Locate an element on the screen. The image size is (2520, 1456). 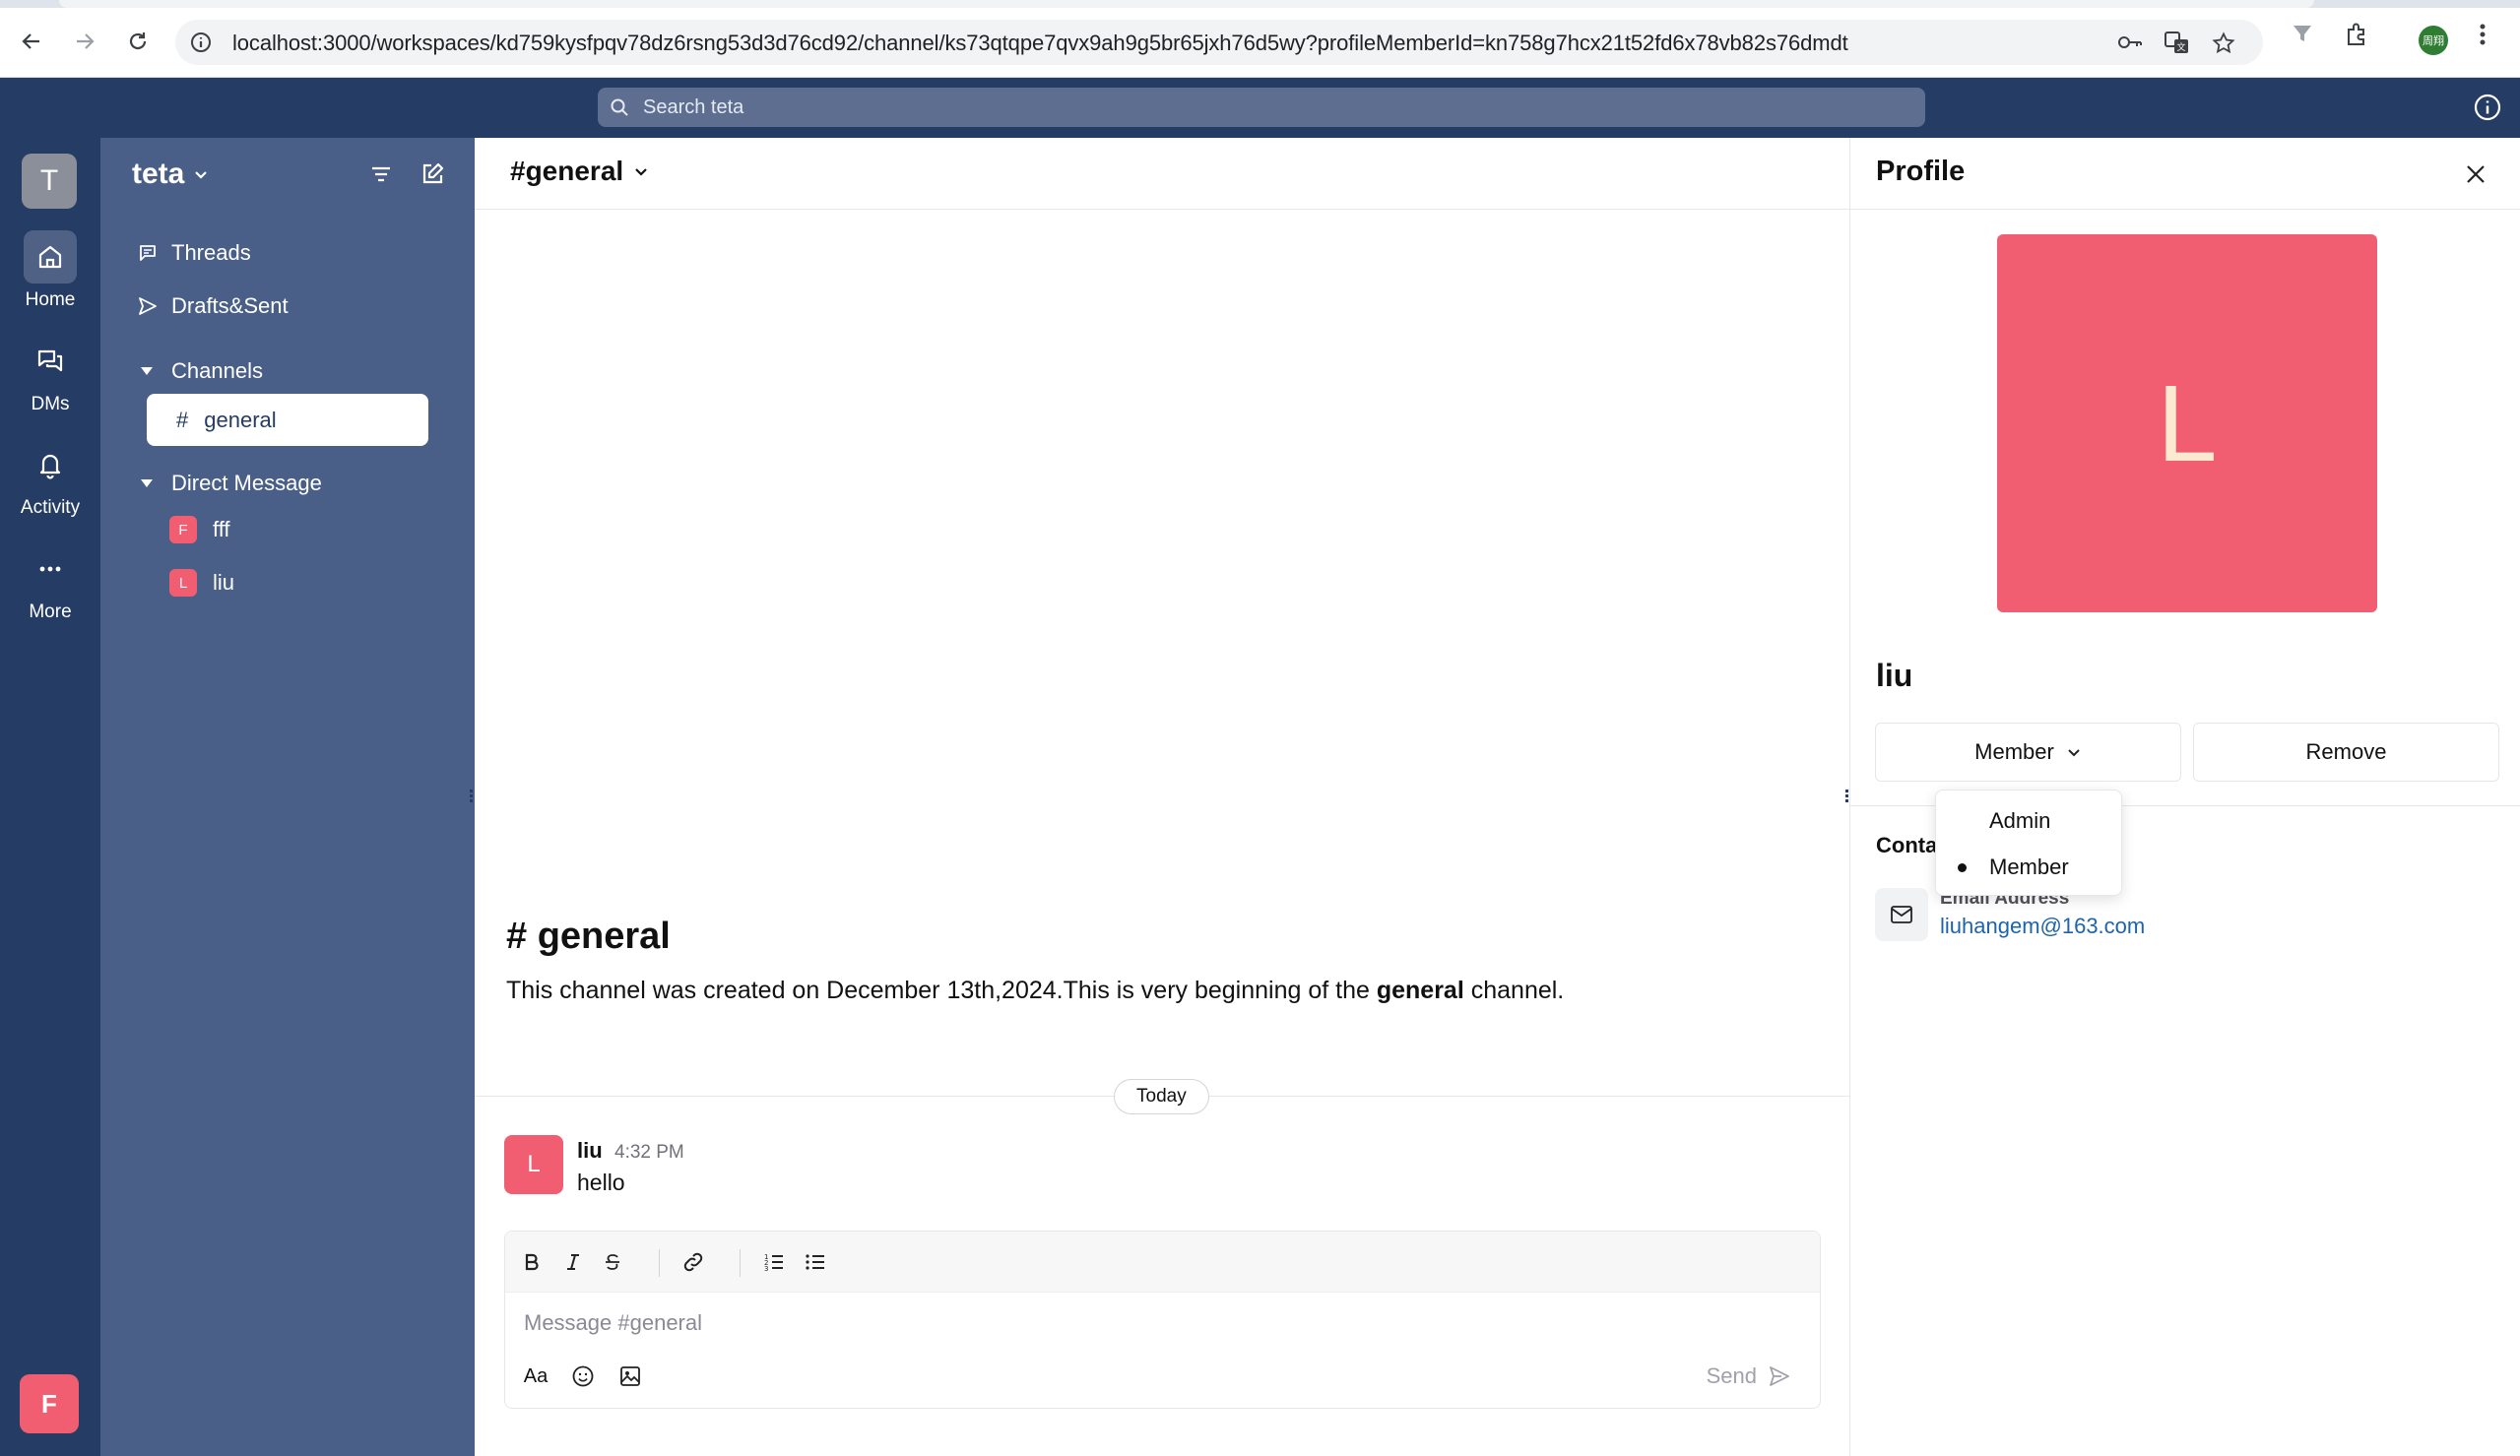
workspace-avatar: T is located at coordinates (49, 181).